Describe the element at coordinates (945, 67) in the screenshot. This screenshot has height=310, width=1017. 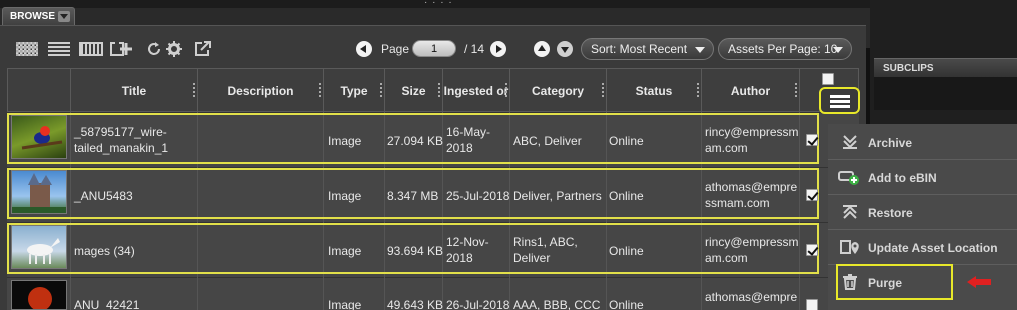
I see `subclips-header: SUBCLIPS` at that location.